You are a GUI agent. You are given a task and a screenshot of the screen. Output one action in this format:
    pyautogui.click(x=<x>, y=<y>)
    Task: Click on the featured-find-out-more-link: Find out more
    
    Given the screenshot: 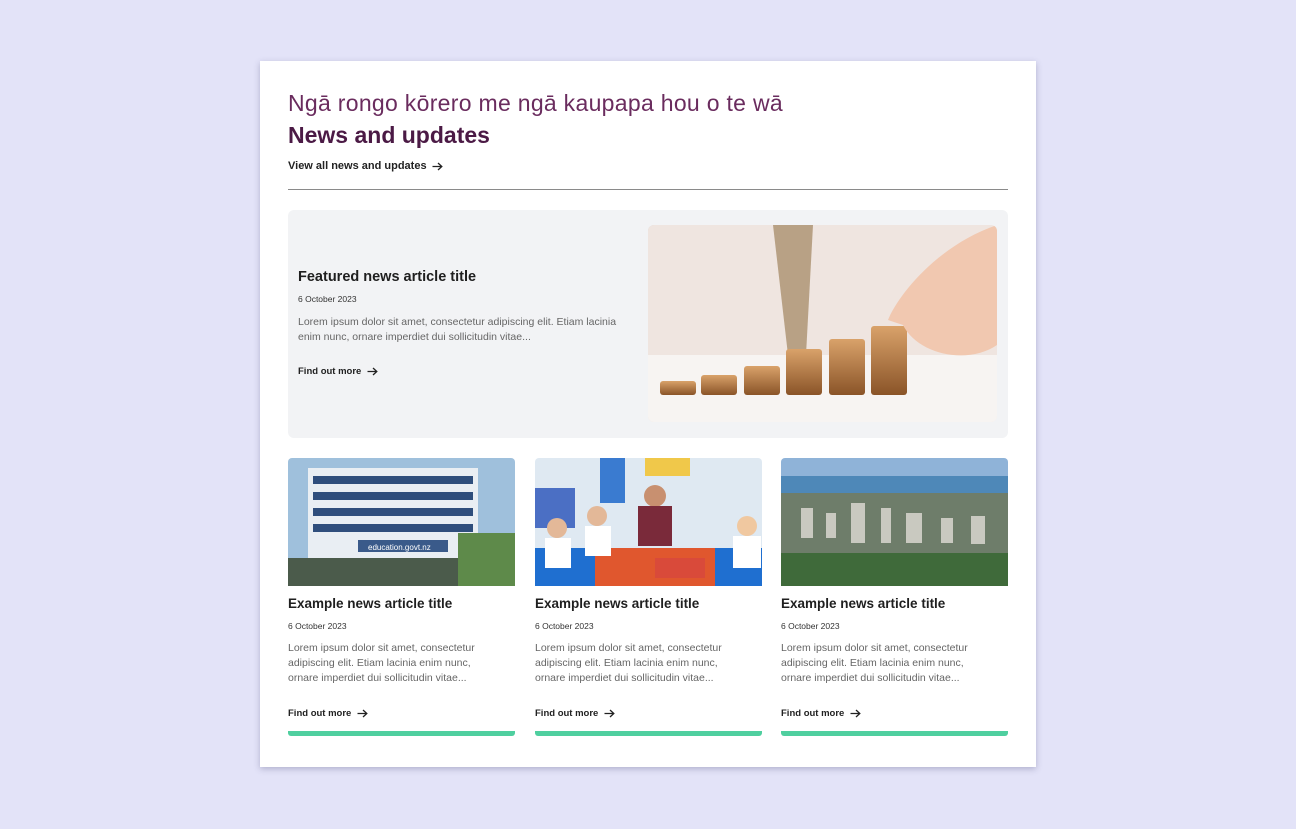 What is the action you would take?
    pyautogui.click(x=338, y=371)
    